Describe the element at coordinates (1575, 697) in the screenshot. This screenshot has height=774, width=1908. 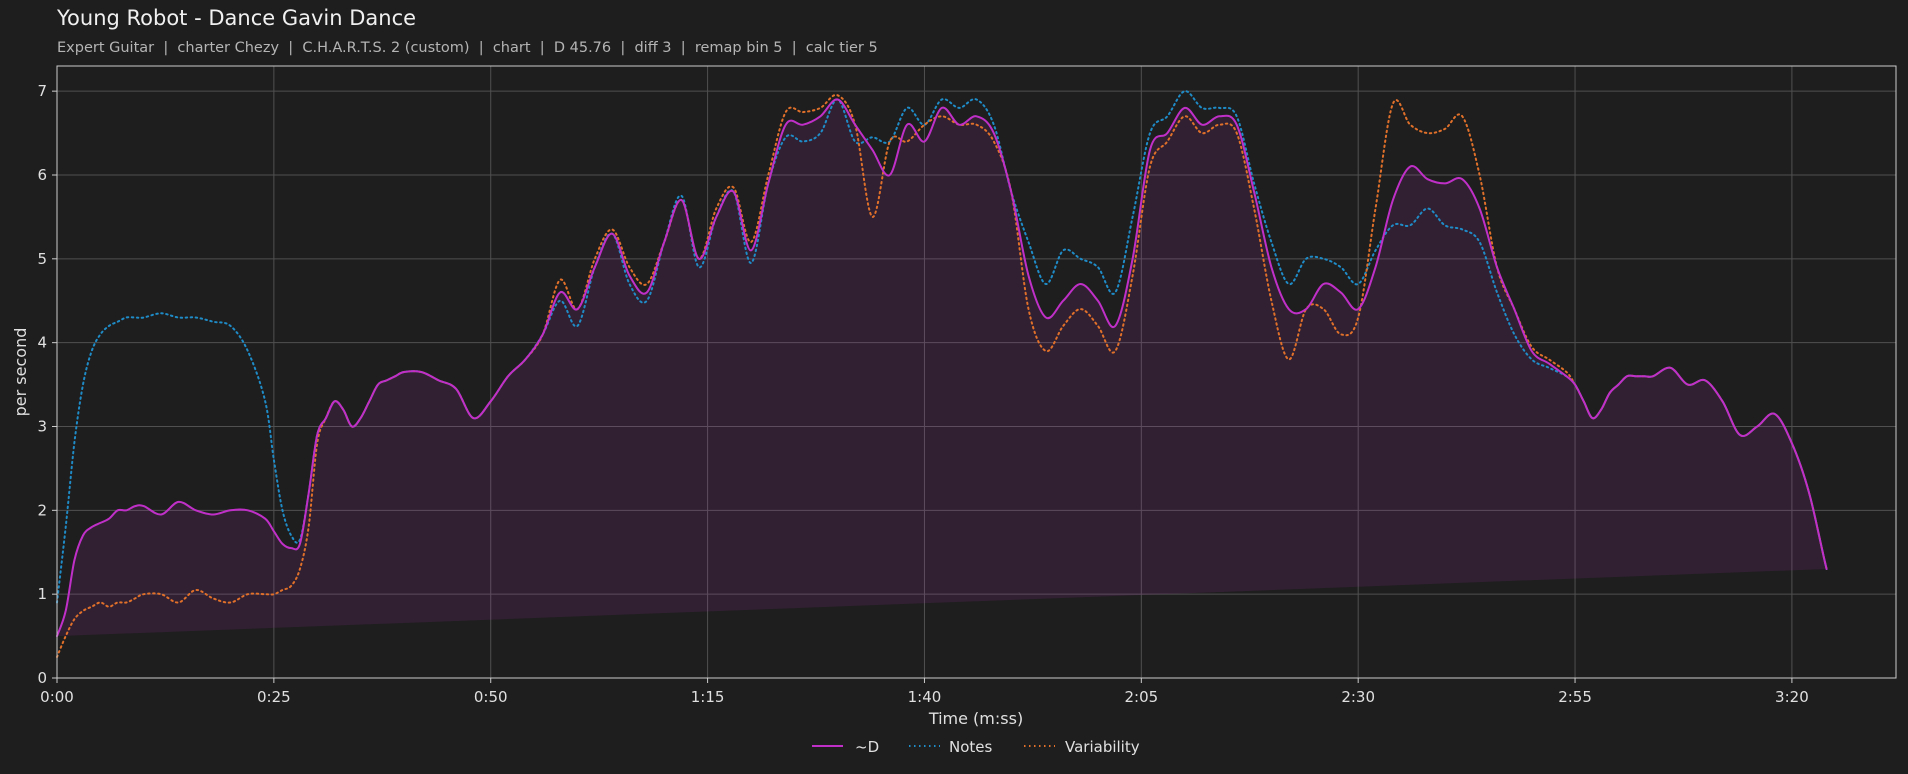
I see `x-tick-label: 2:55` at that location.